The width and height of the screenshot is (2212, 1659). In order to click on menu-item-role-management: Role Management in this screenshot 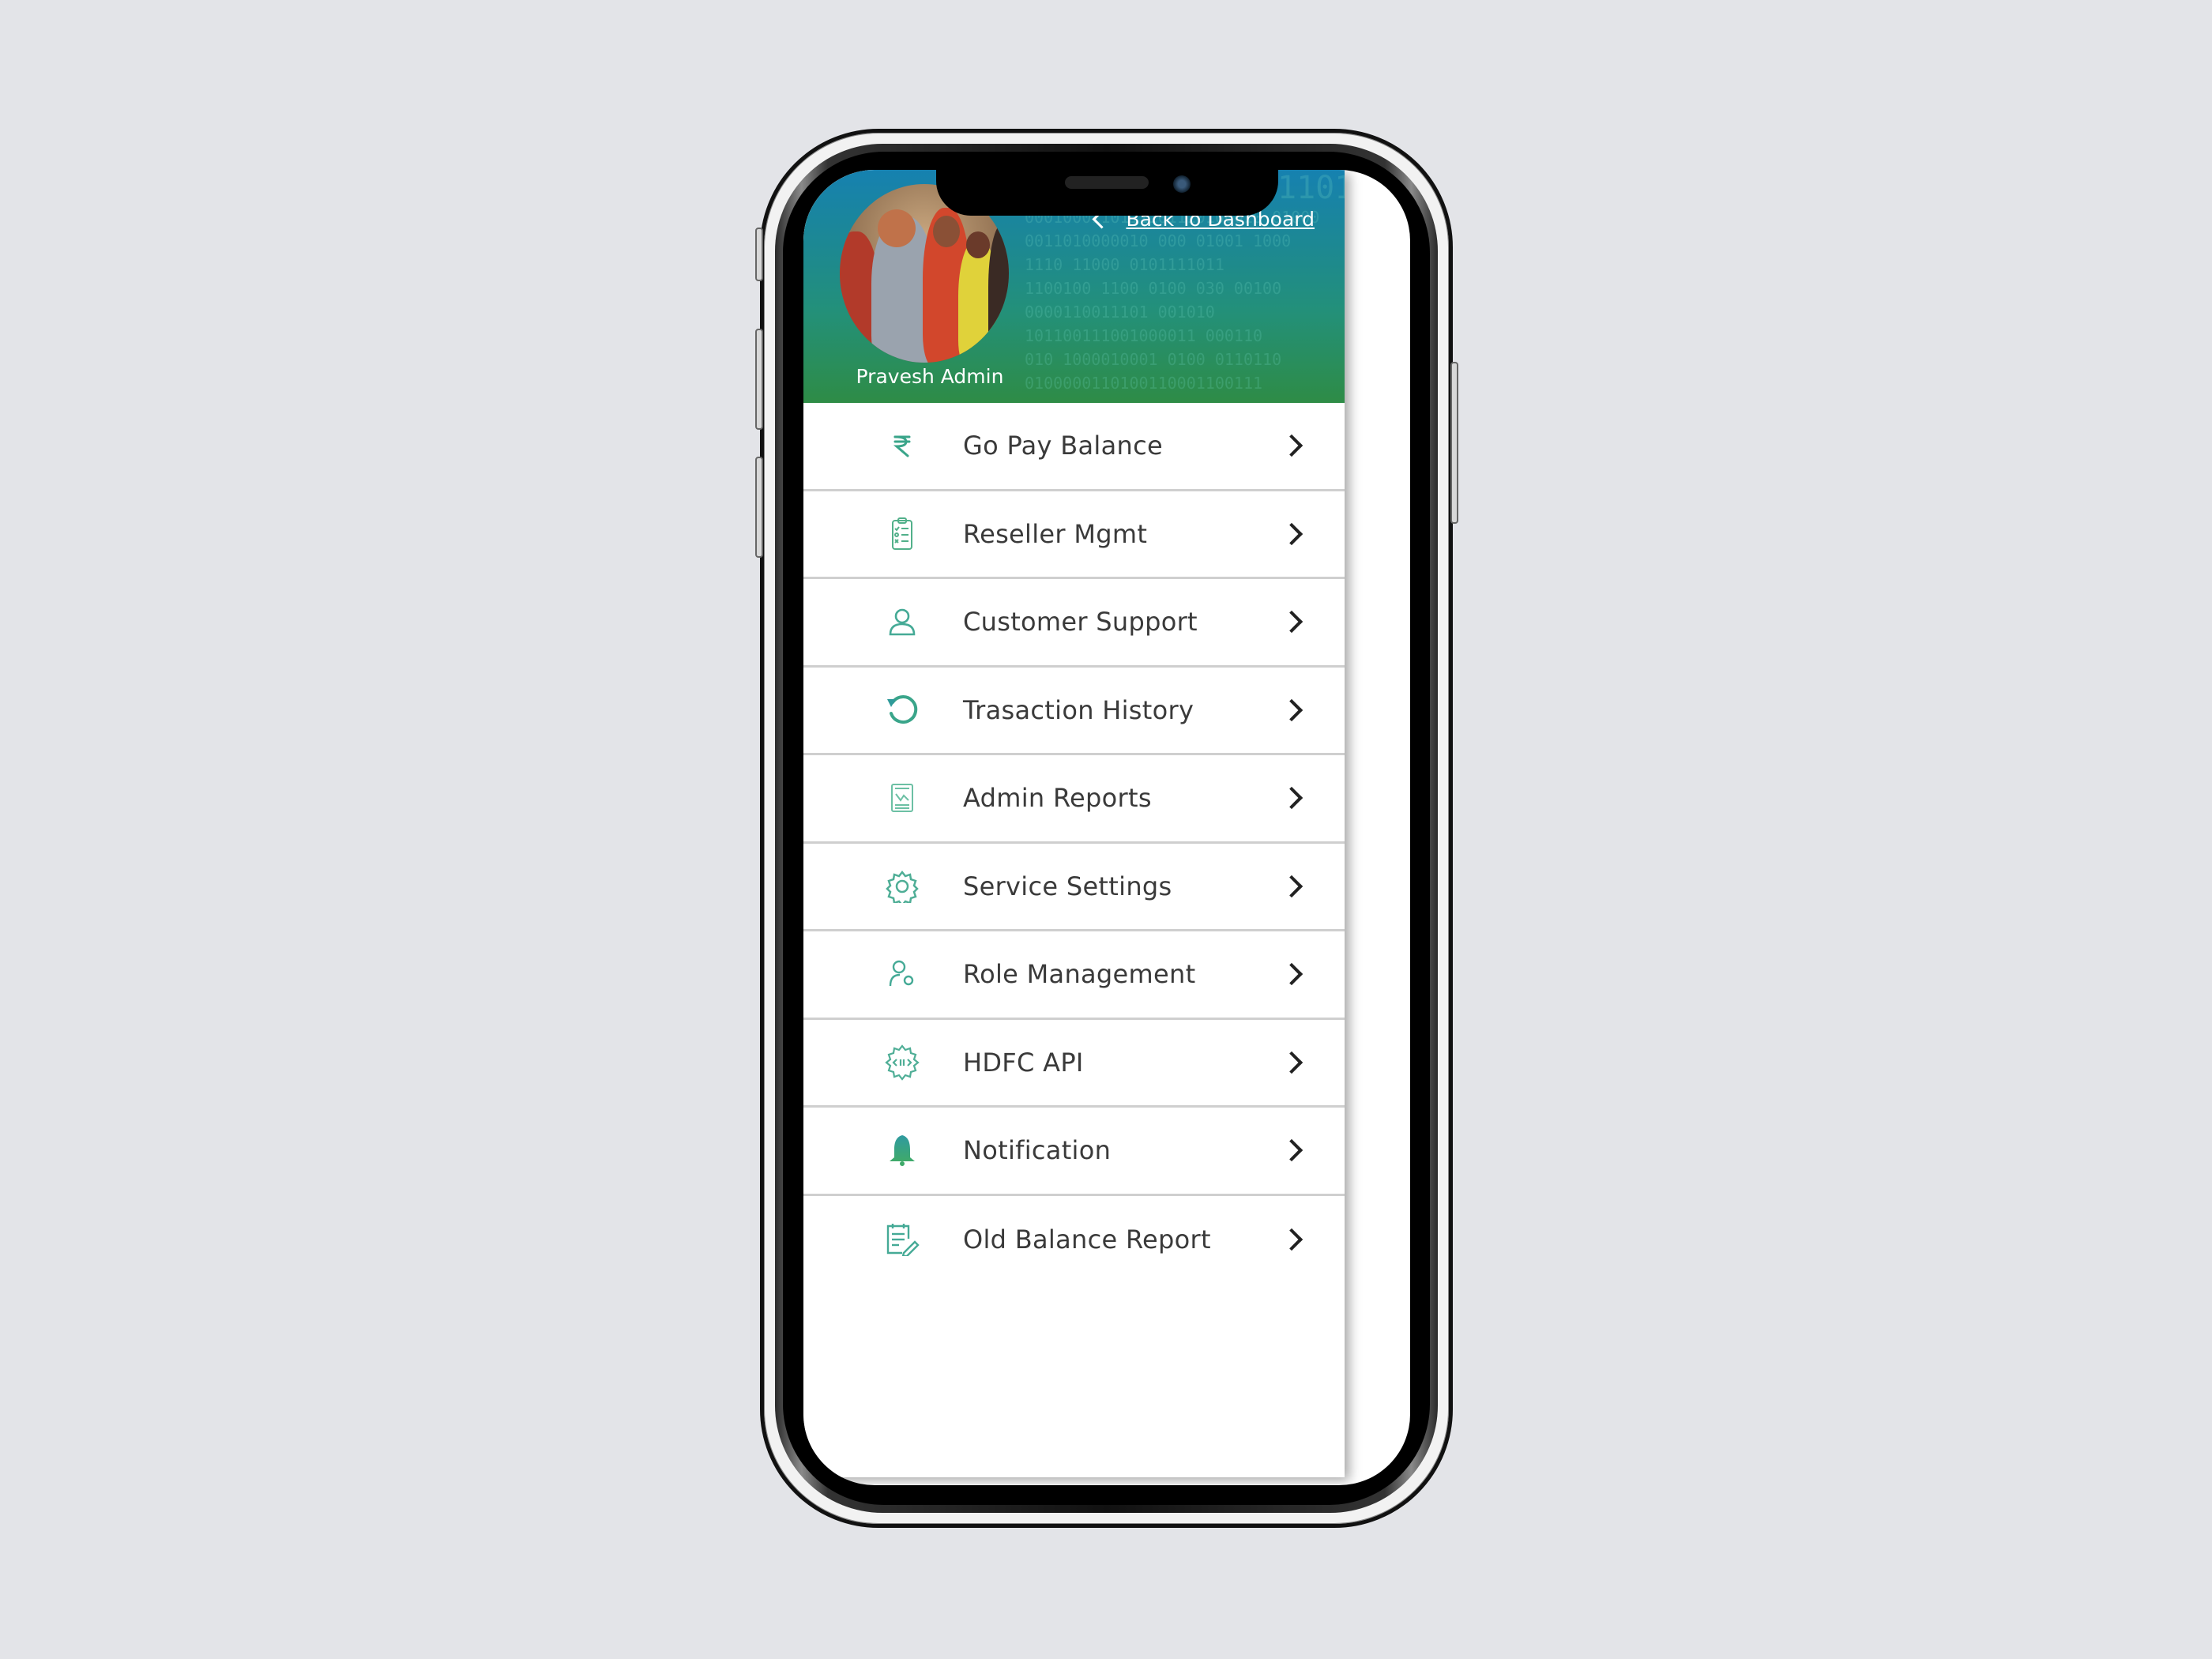, I will do `click(1074, 976)`.